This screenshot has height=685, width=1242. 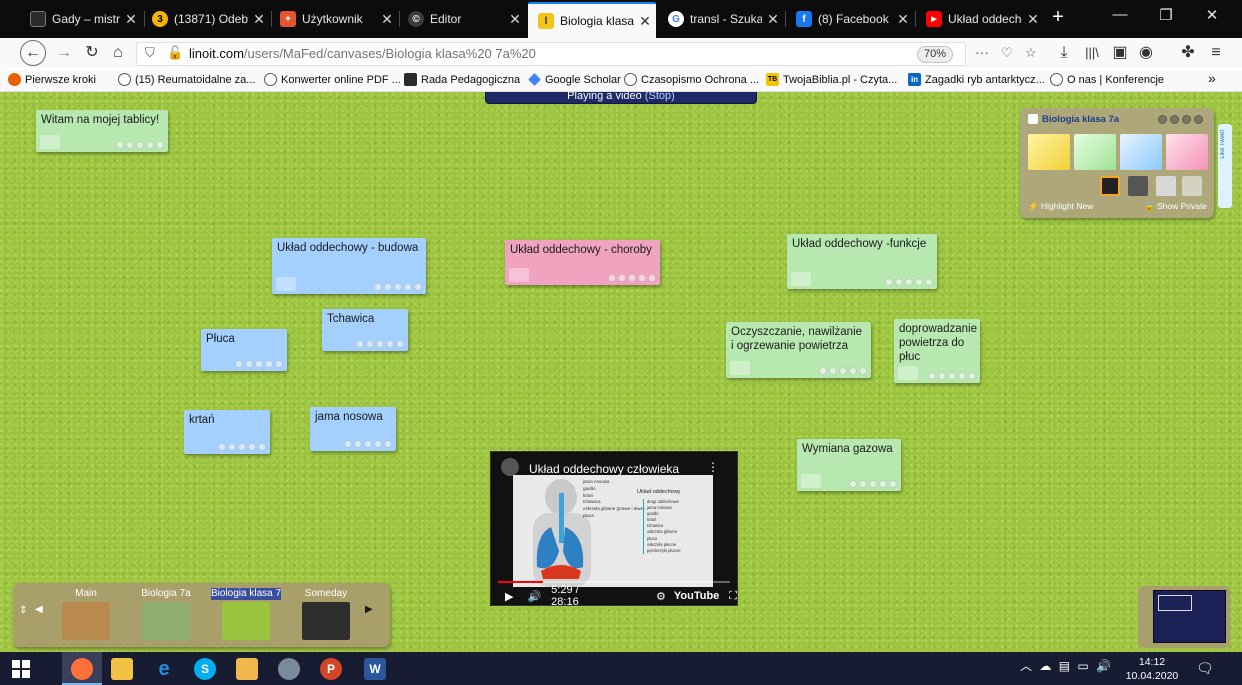 I want to click on bookmark-item: Rada Pedagogiczna, so click(x=462, y=79).